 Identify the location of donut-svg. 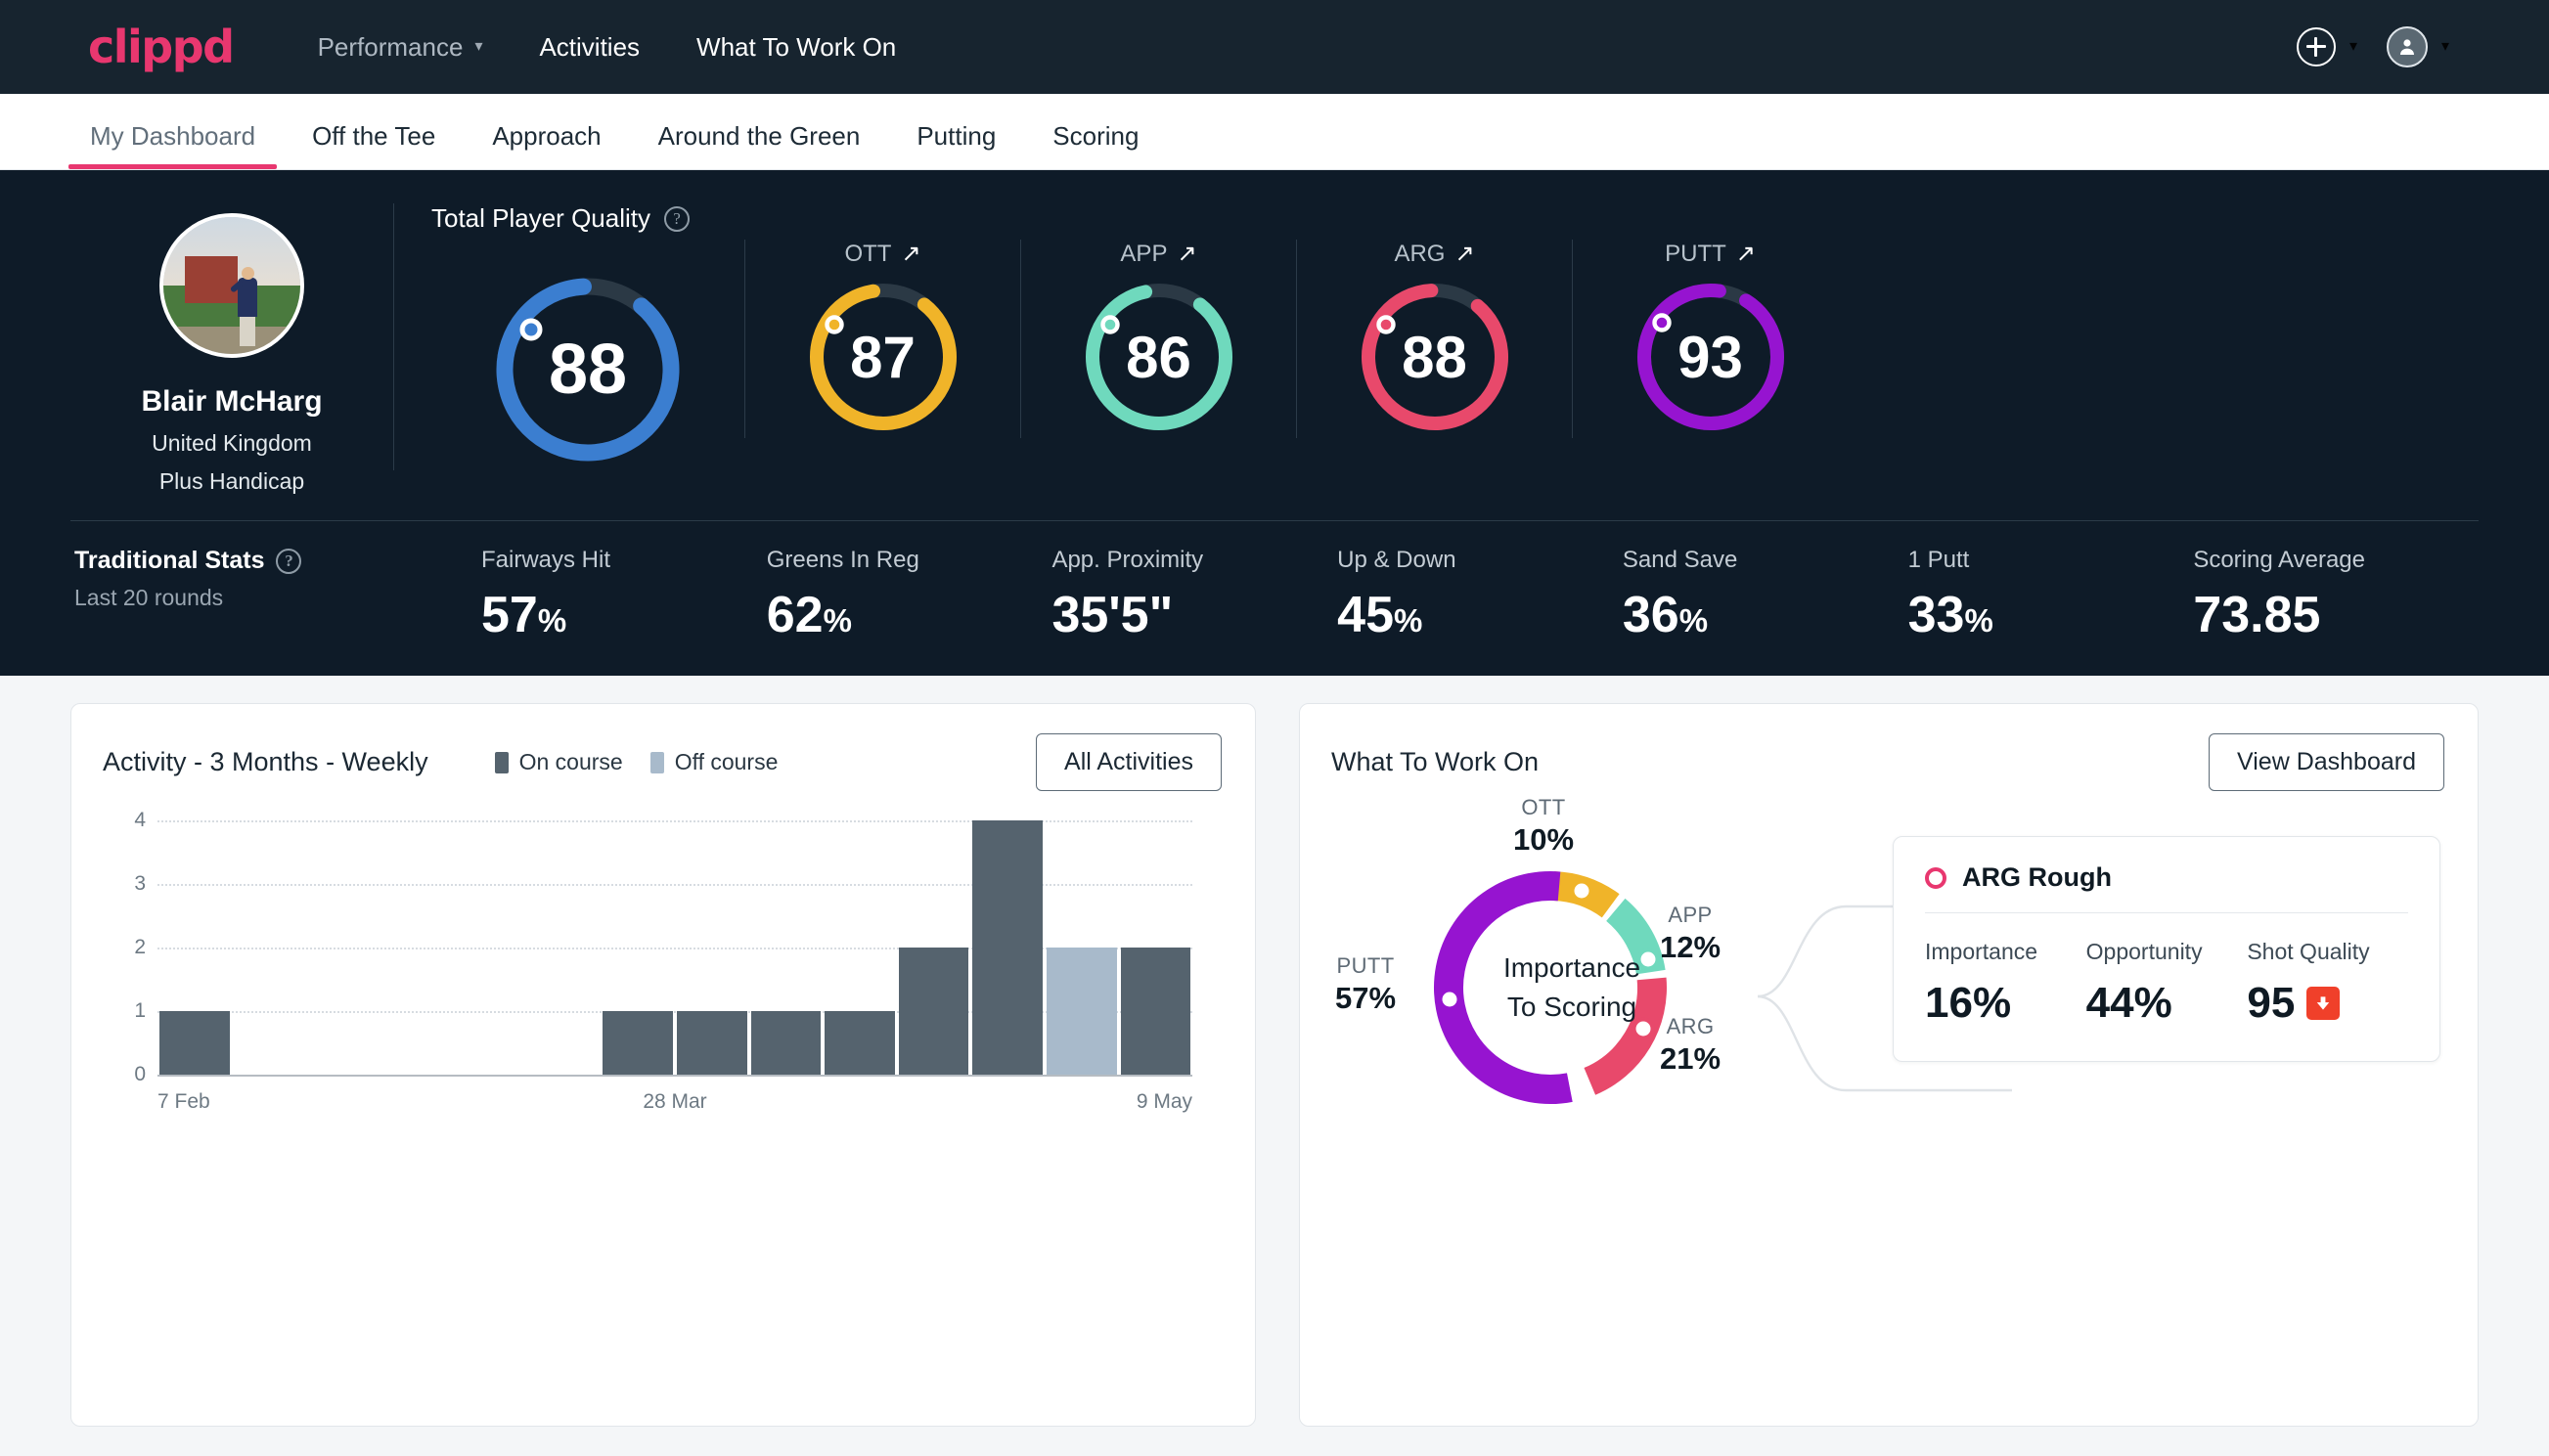
(1551, 987).